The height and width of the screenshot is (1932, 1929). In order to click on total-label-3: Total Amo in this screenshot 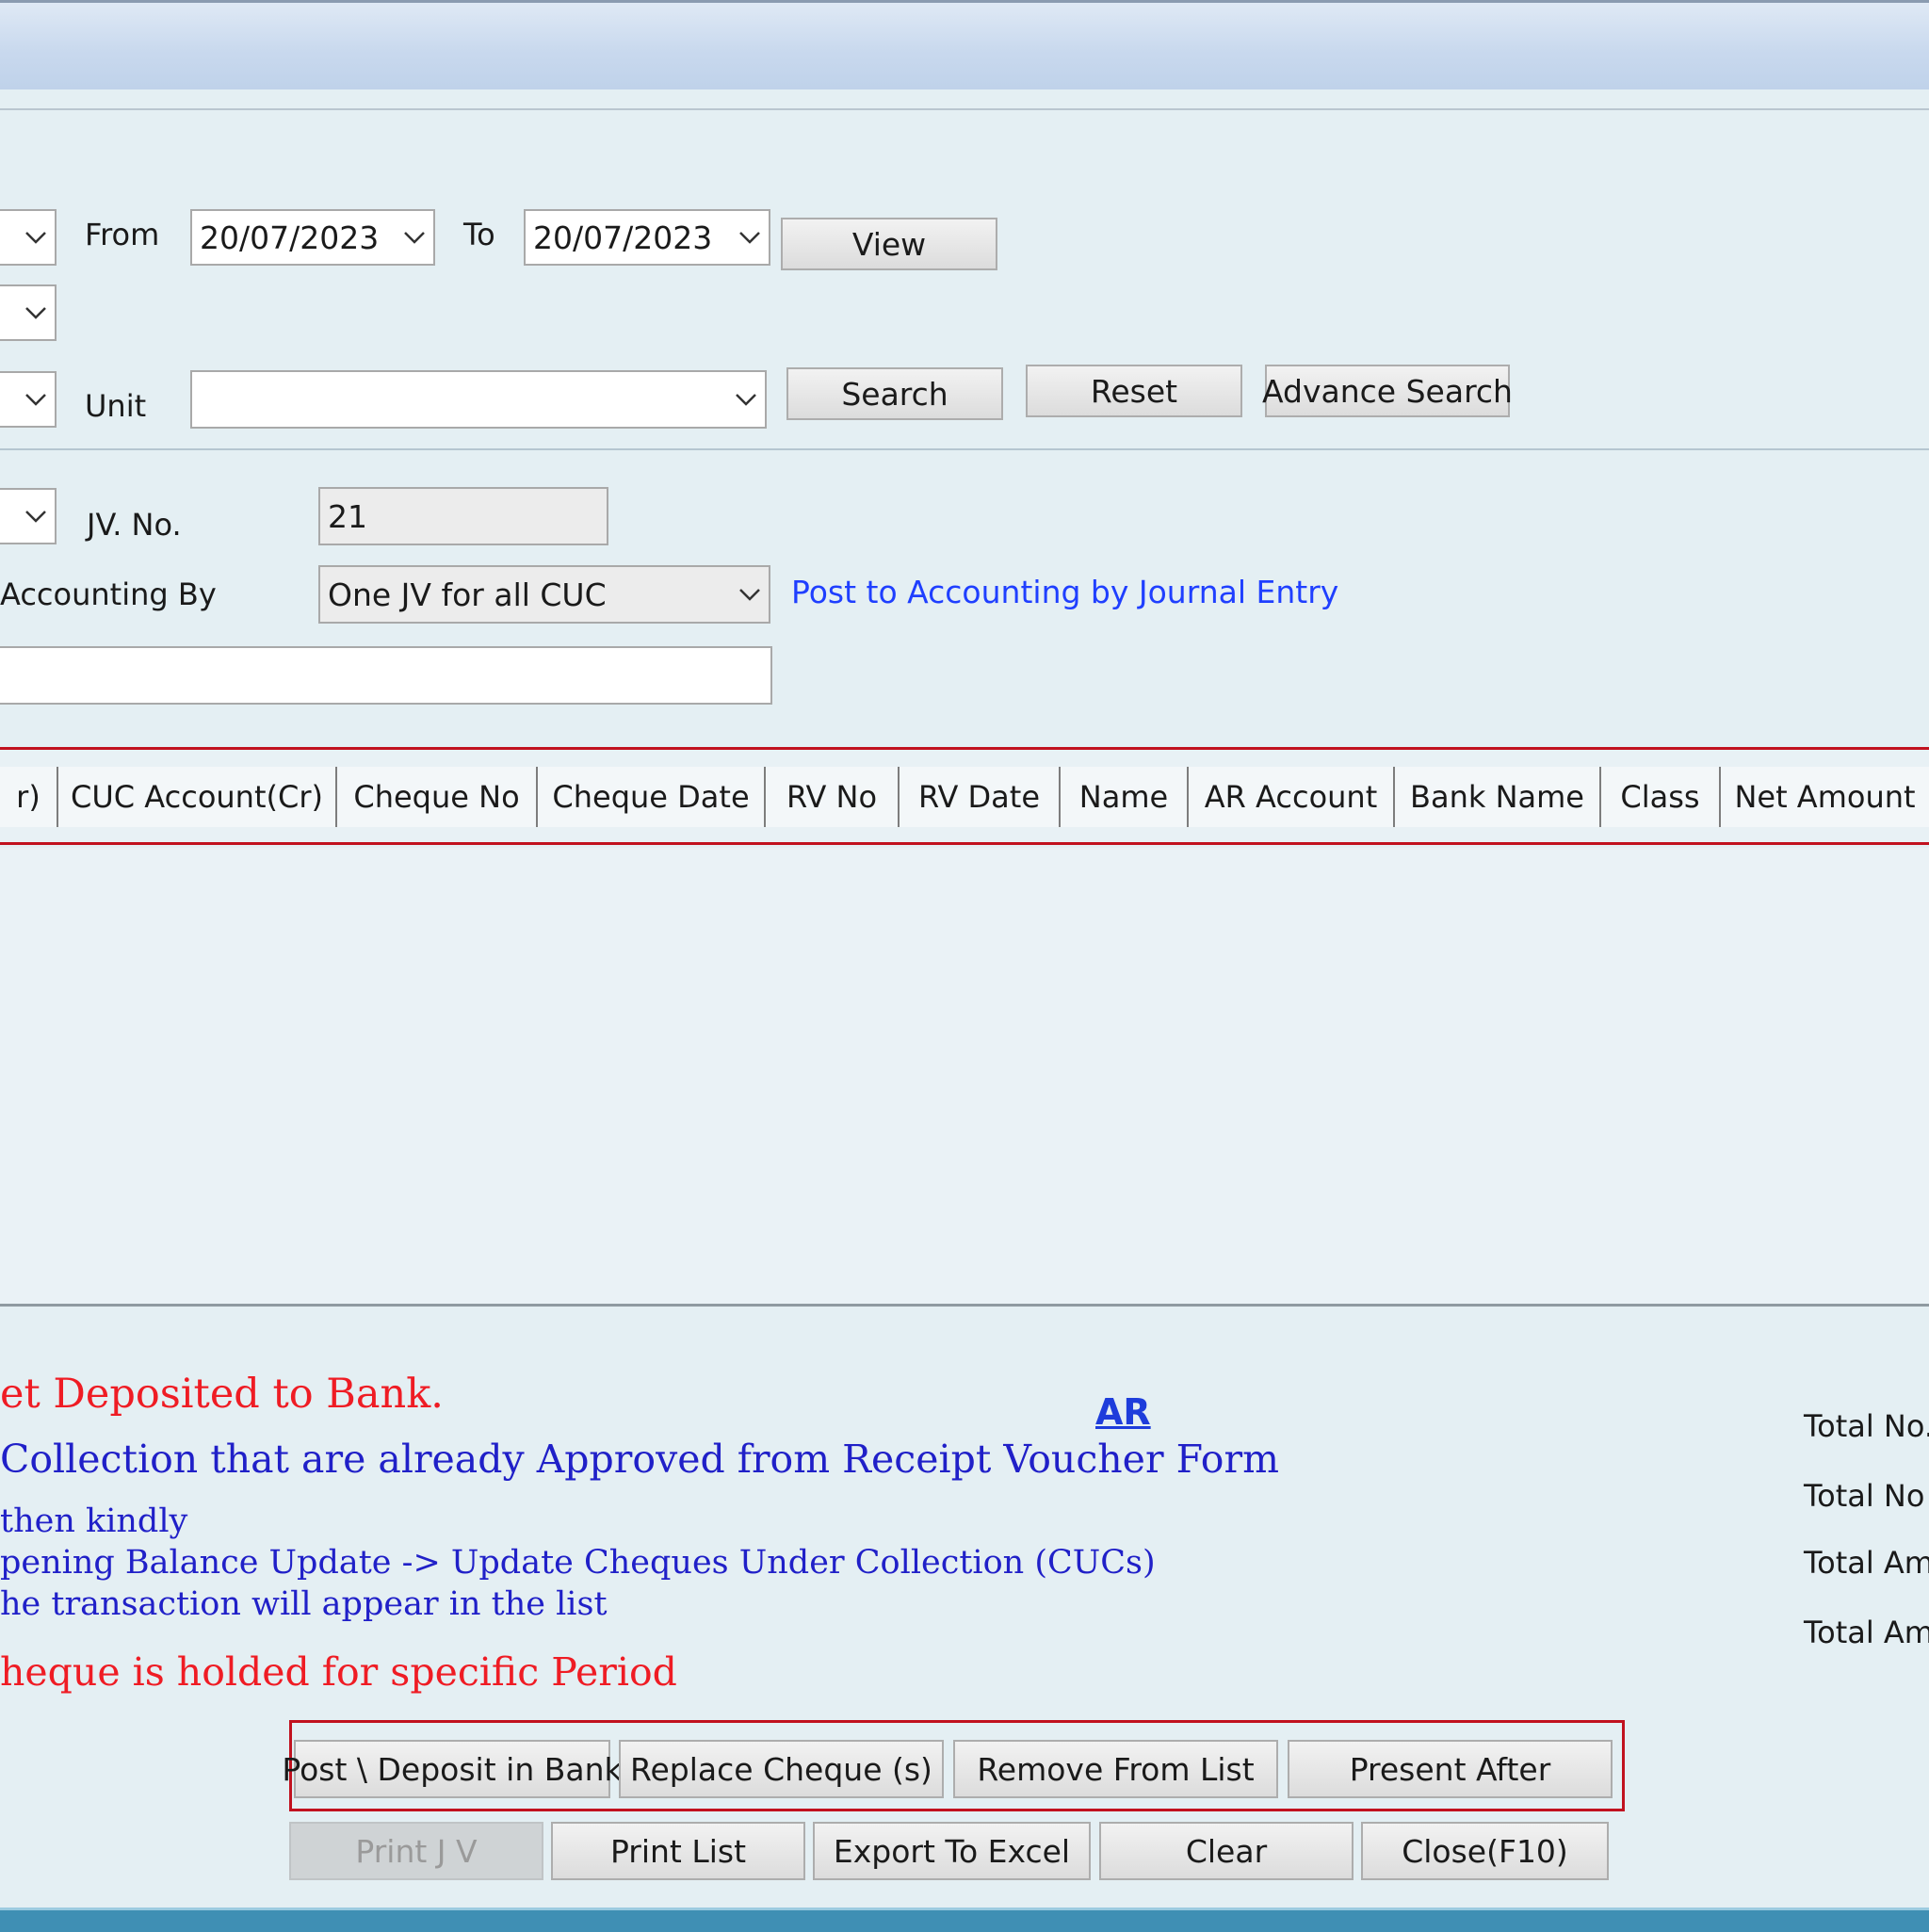, I will do `click(1866, 1563)`.